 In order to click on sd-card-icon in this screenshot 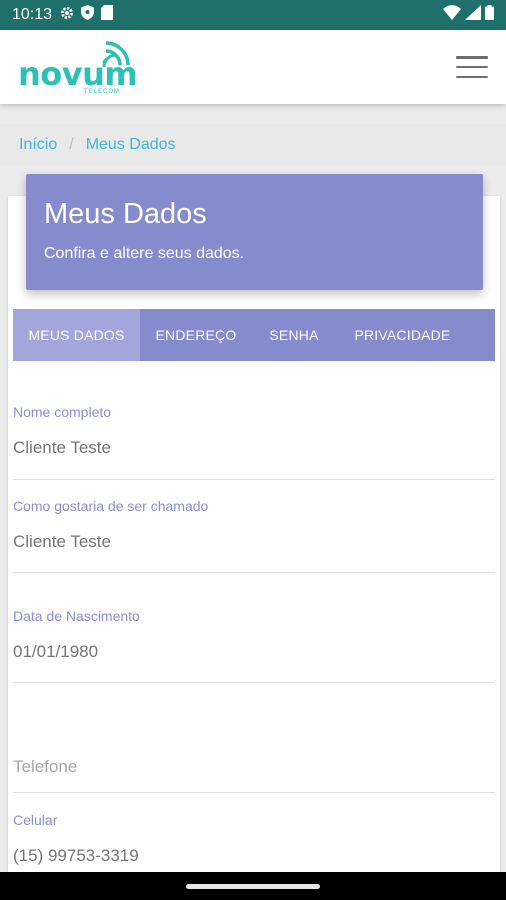, I will do `click(107, 15)`.